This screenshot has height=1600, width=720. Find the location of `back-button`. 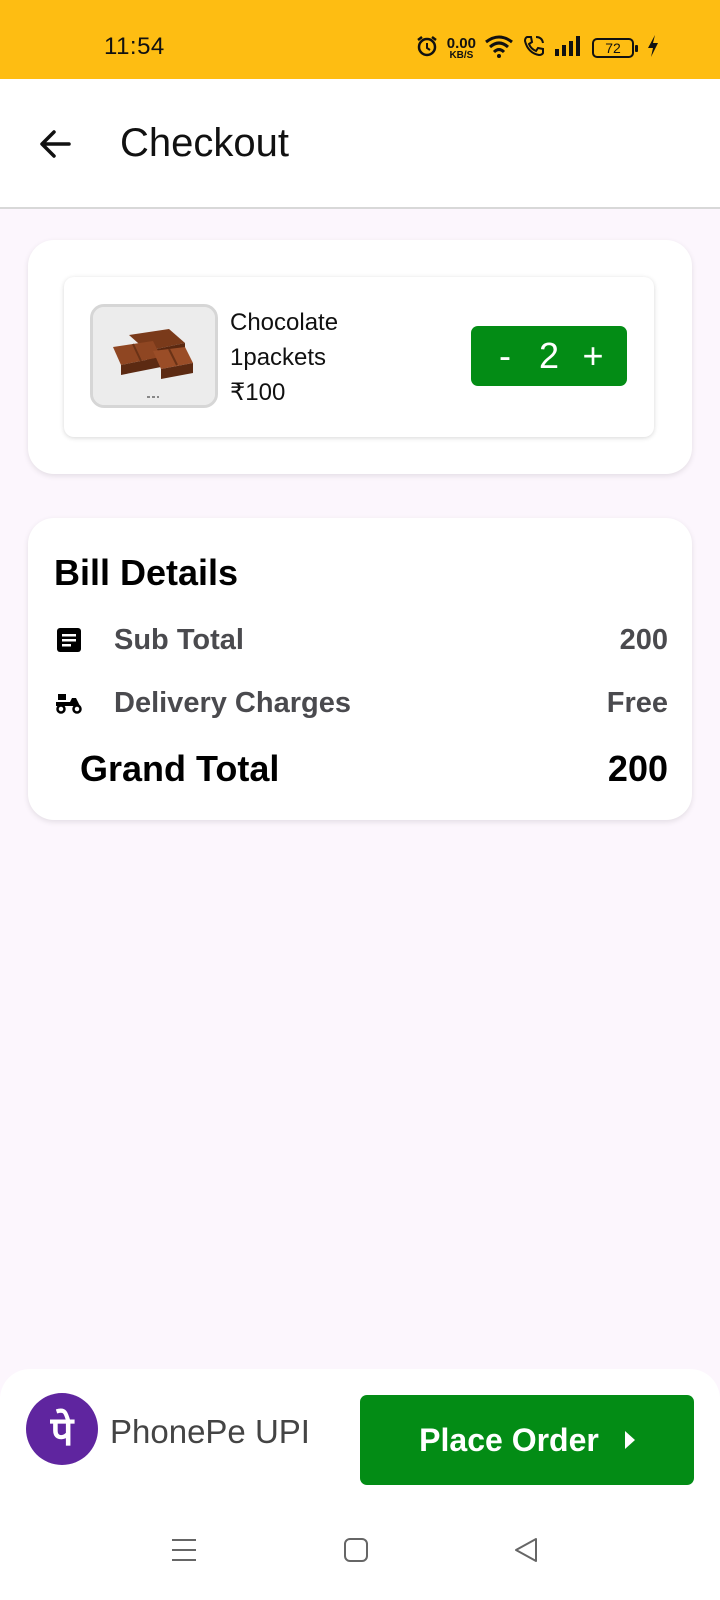

back-button is located at coordinates (55, 144).